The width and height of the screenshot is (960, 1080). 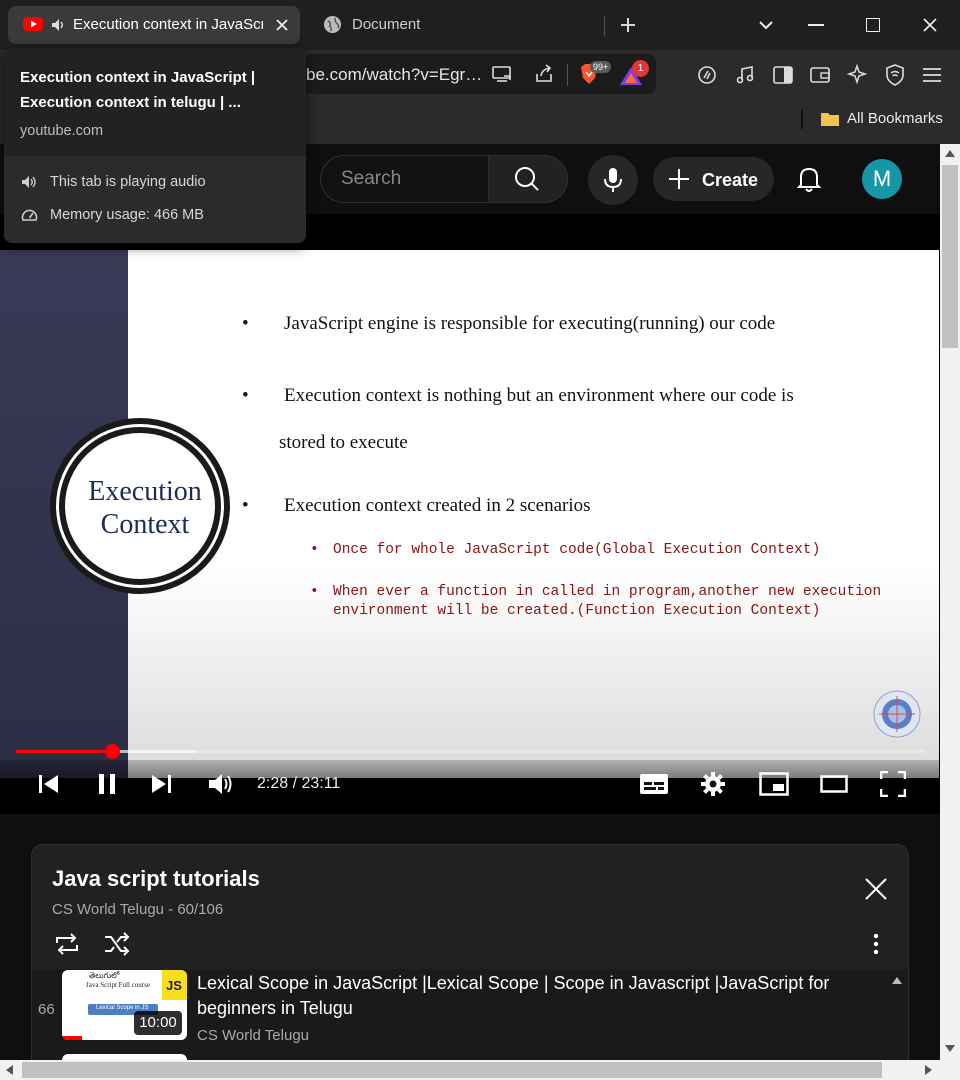 What do you see at coordinates (174, 985) in the screenshot?
I see `thumb-js-label: JS` at bounding box center [174, 985].